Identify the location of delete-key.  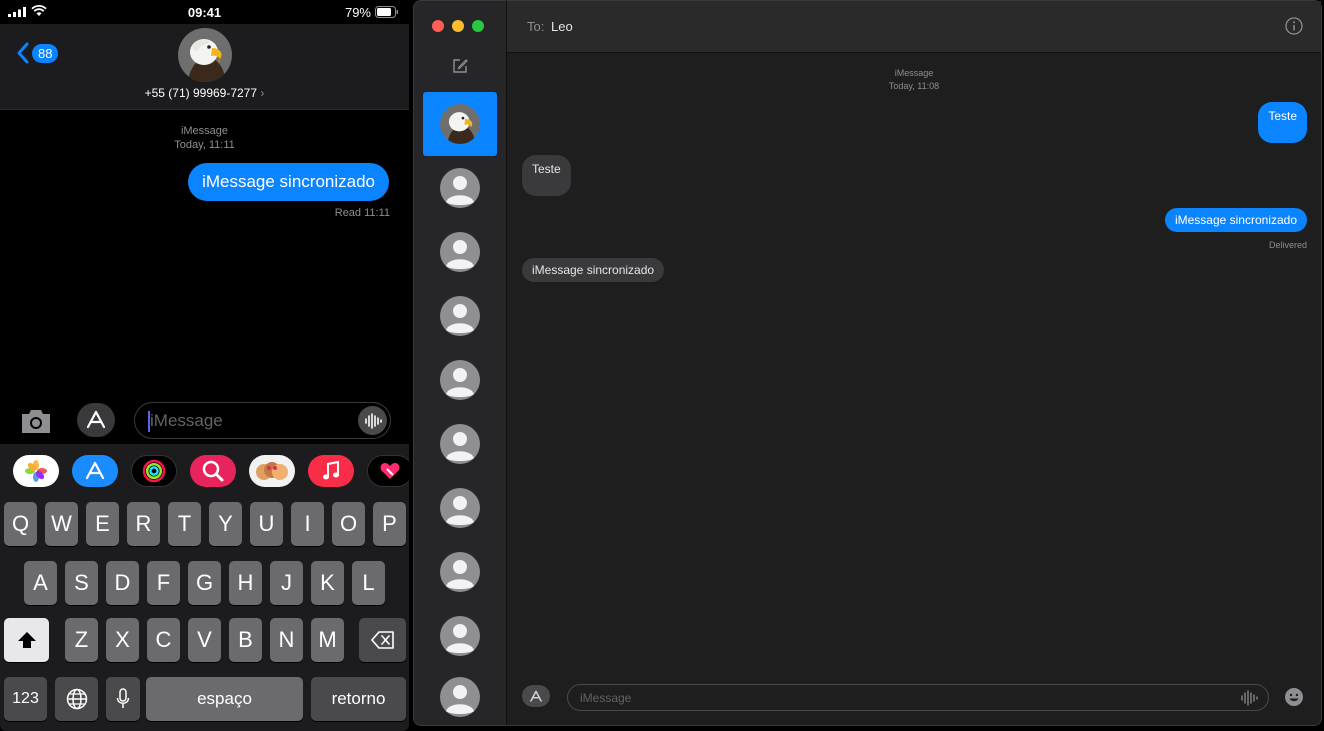
(382, 640).